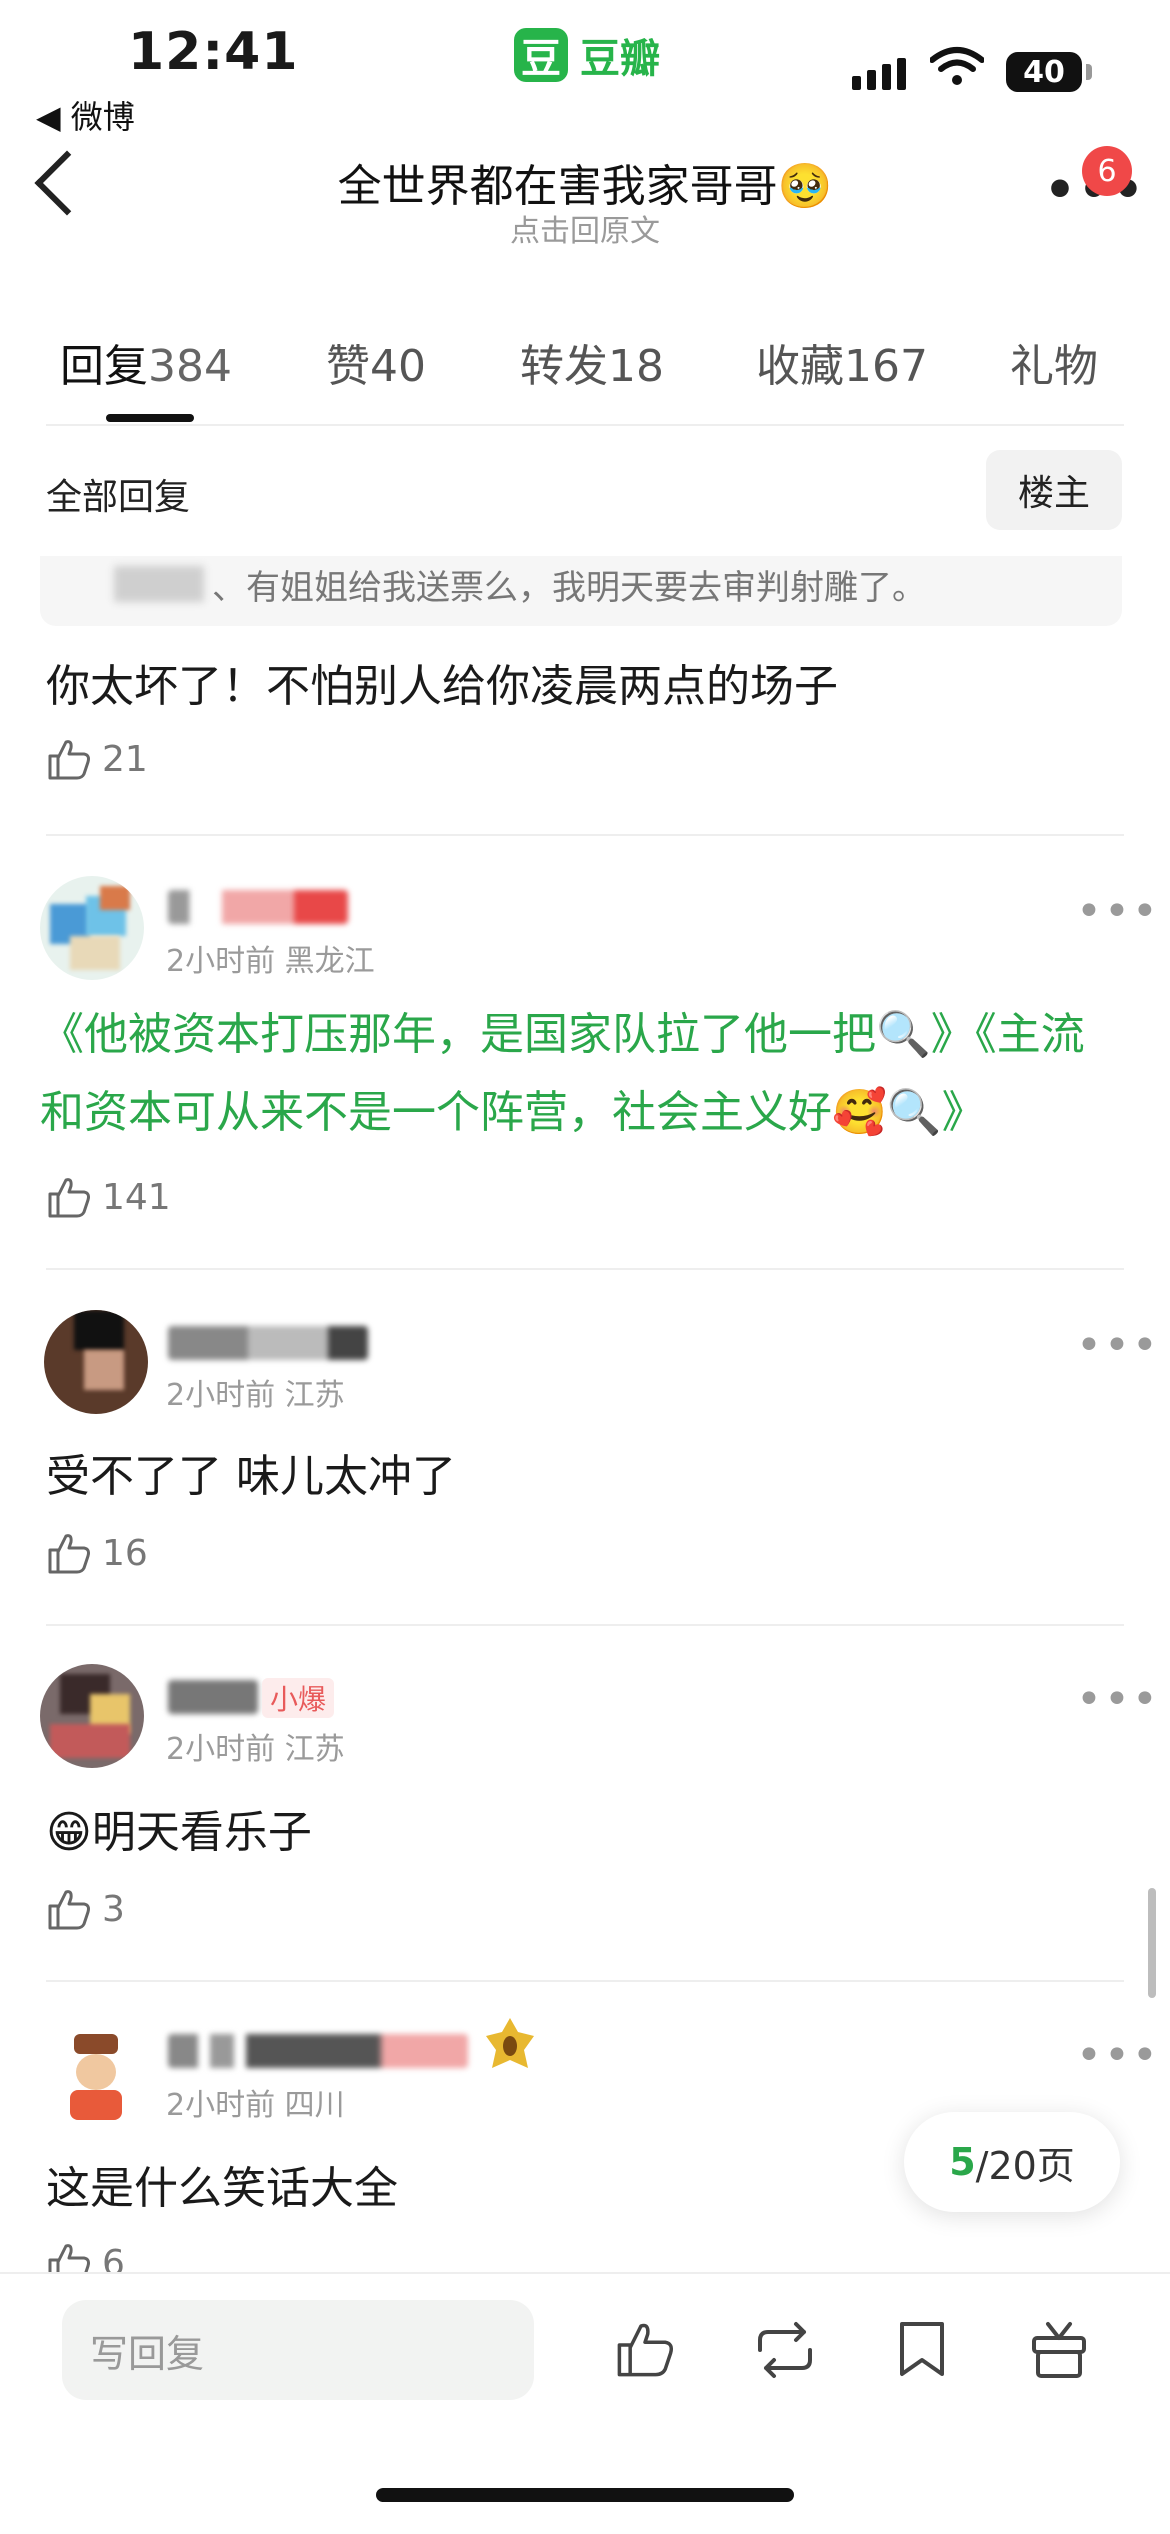 Image resolution: width=1170 pixels, height=2534 pixels. I want to click on tabs-divider, so click(585, 425).